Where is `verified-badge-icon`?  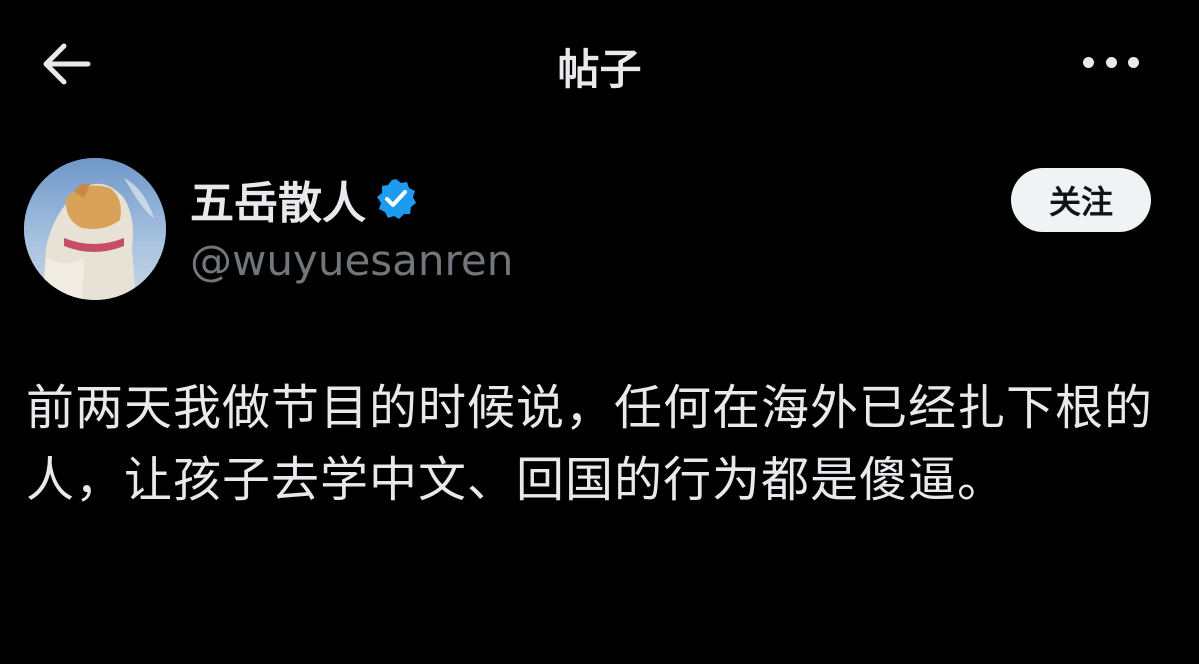
verified-badge-icon is located at coordinates (396, 199).